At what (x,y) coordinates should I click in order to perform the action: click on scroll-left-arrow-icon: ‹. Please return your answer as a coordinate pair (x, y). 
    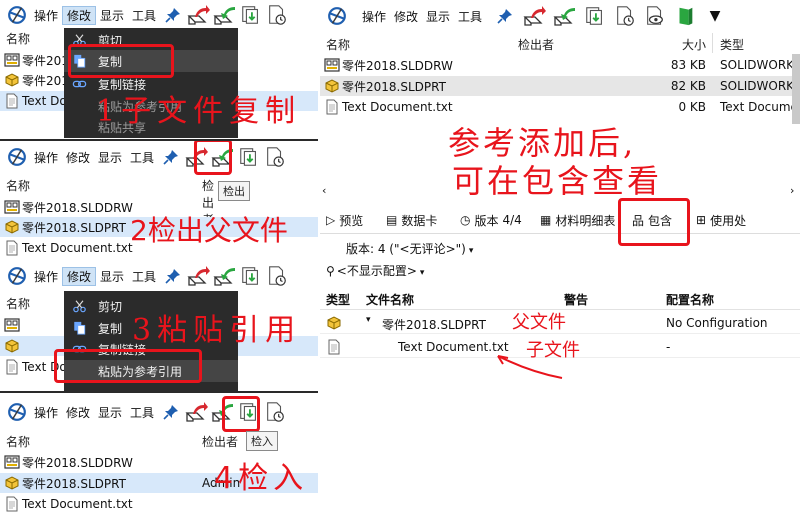
    Looking at the image, I should click on (324, 190).